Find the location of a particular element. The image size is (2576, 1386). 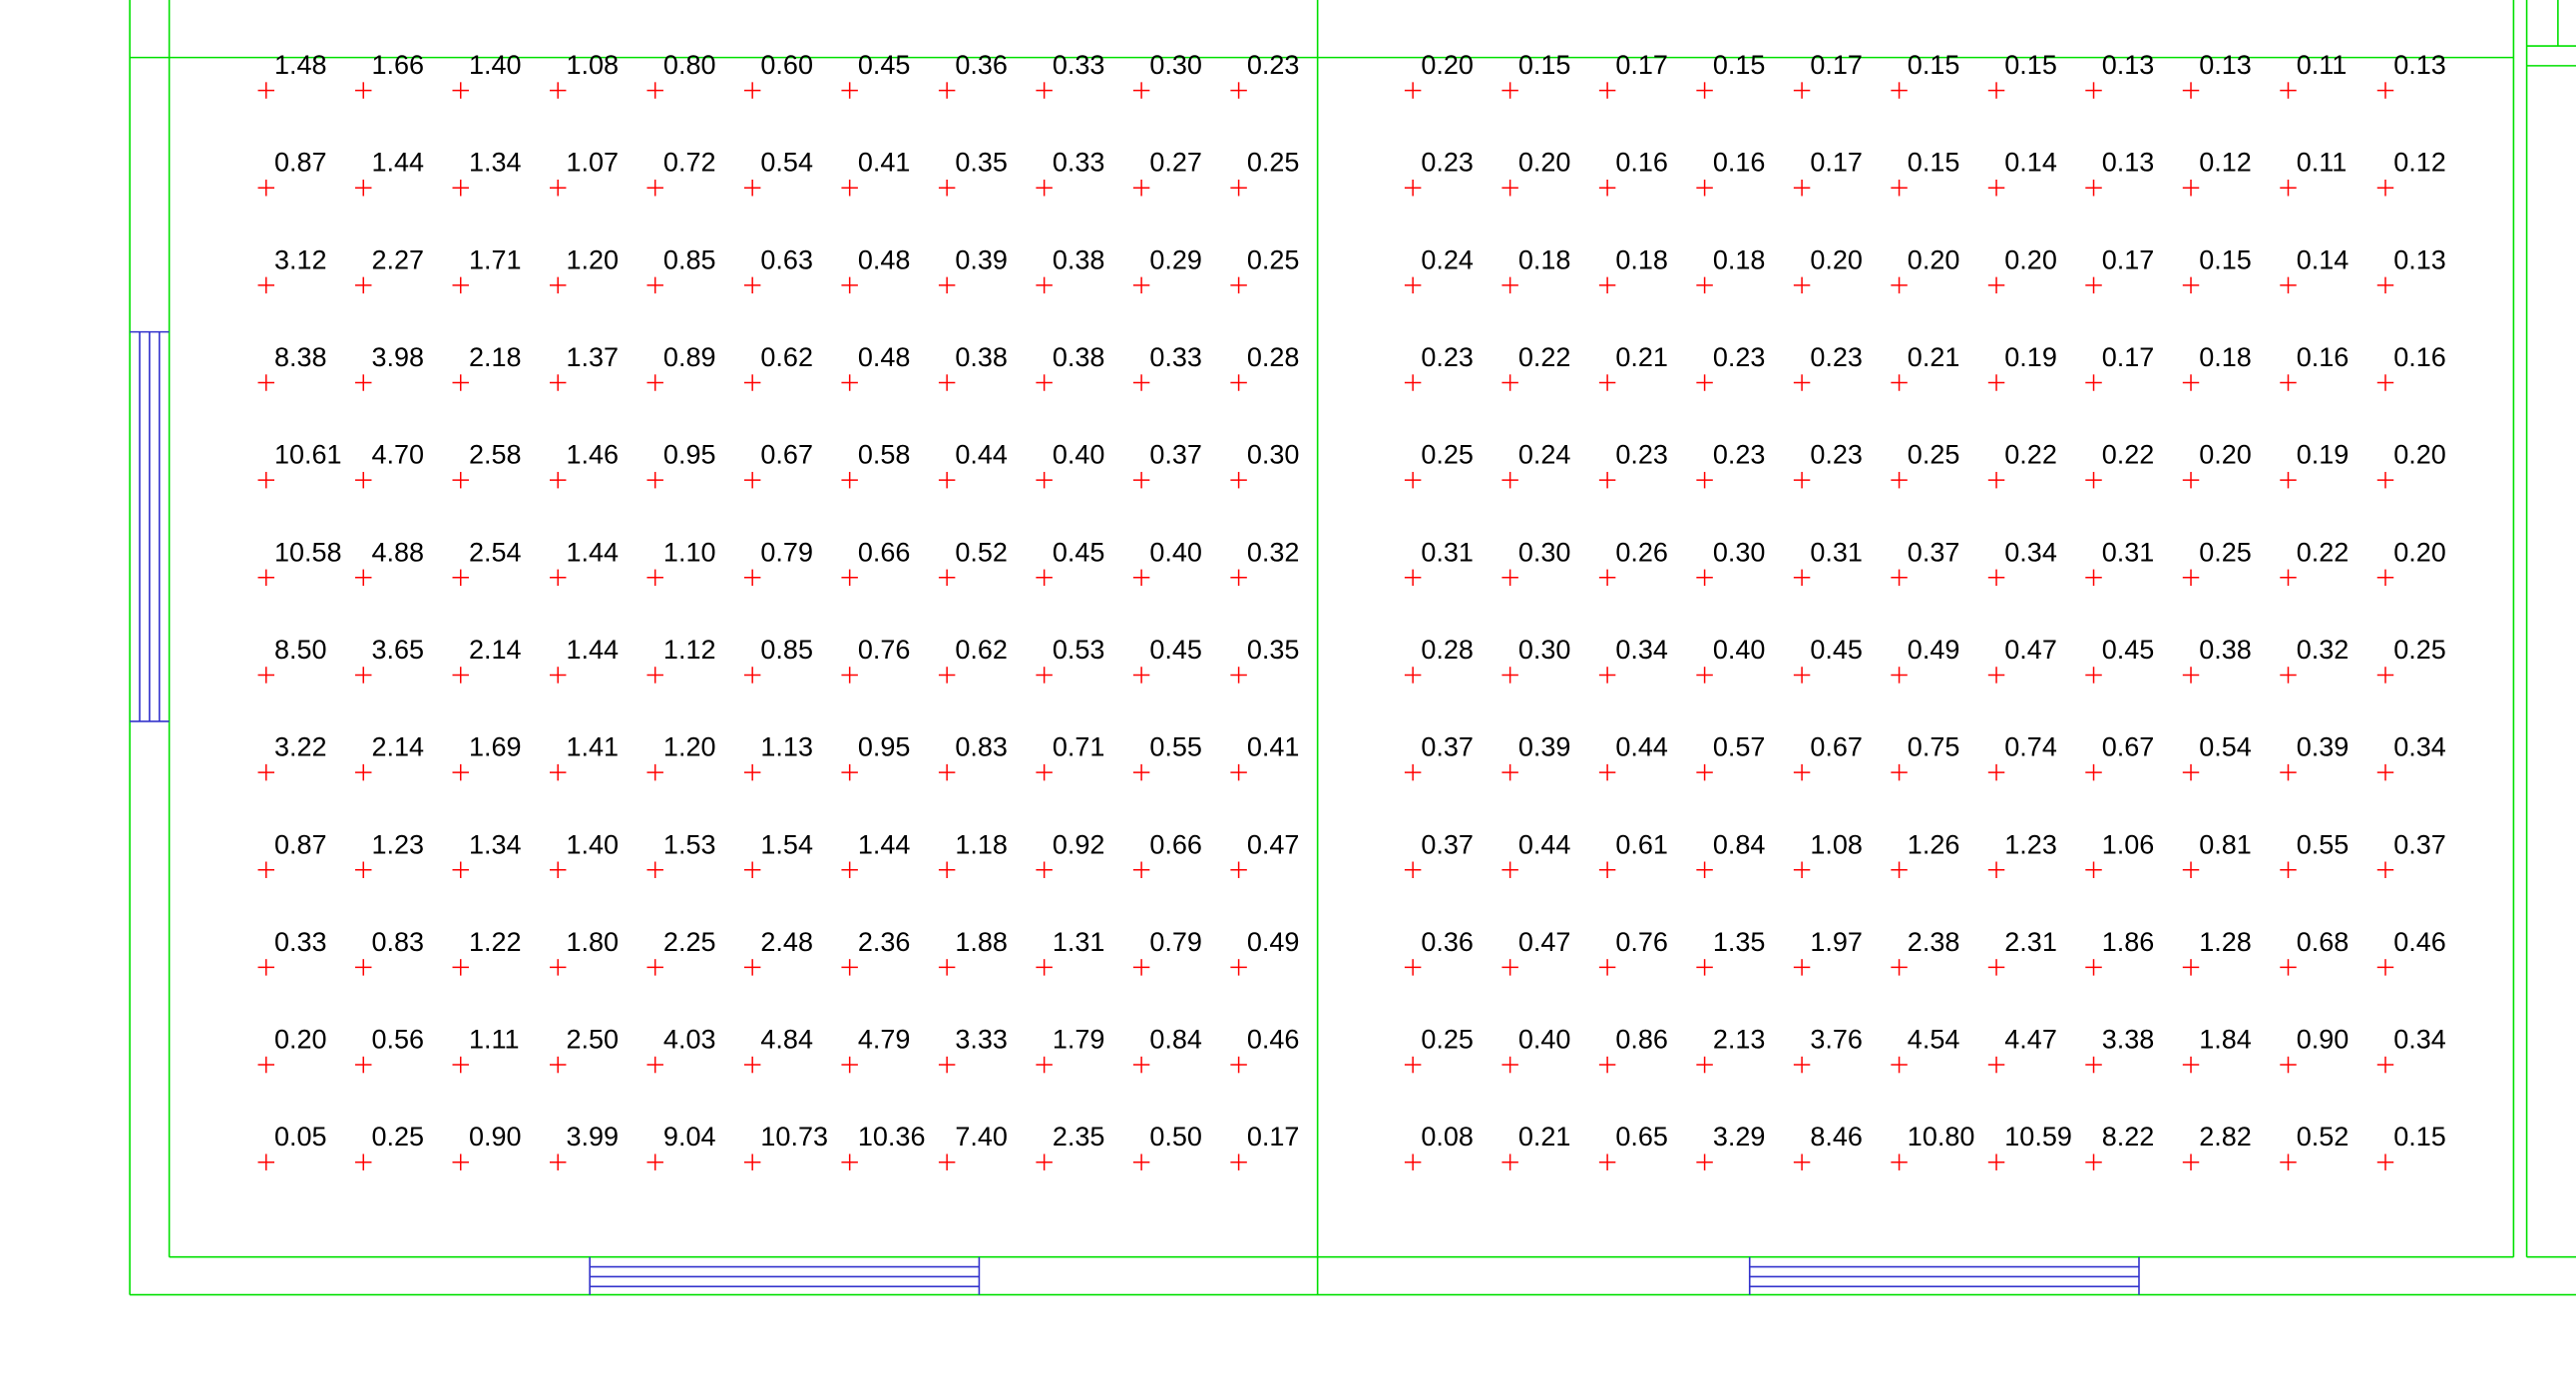

illuminance-value: 1.18 is located at coordinates (981, 844).